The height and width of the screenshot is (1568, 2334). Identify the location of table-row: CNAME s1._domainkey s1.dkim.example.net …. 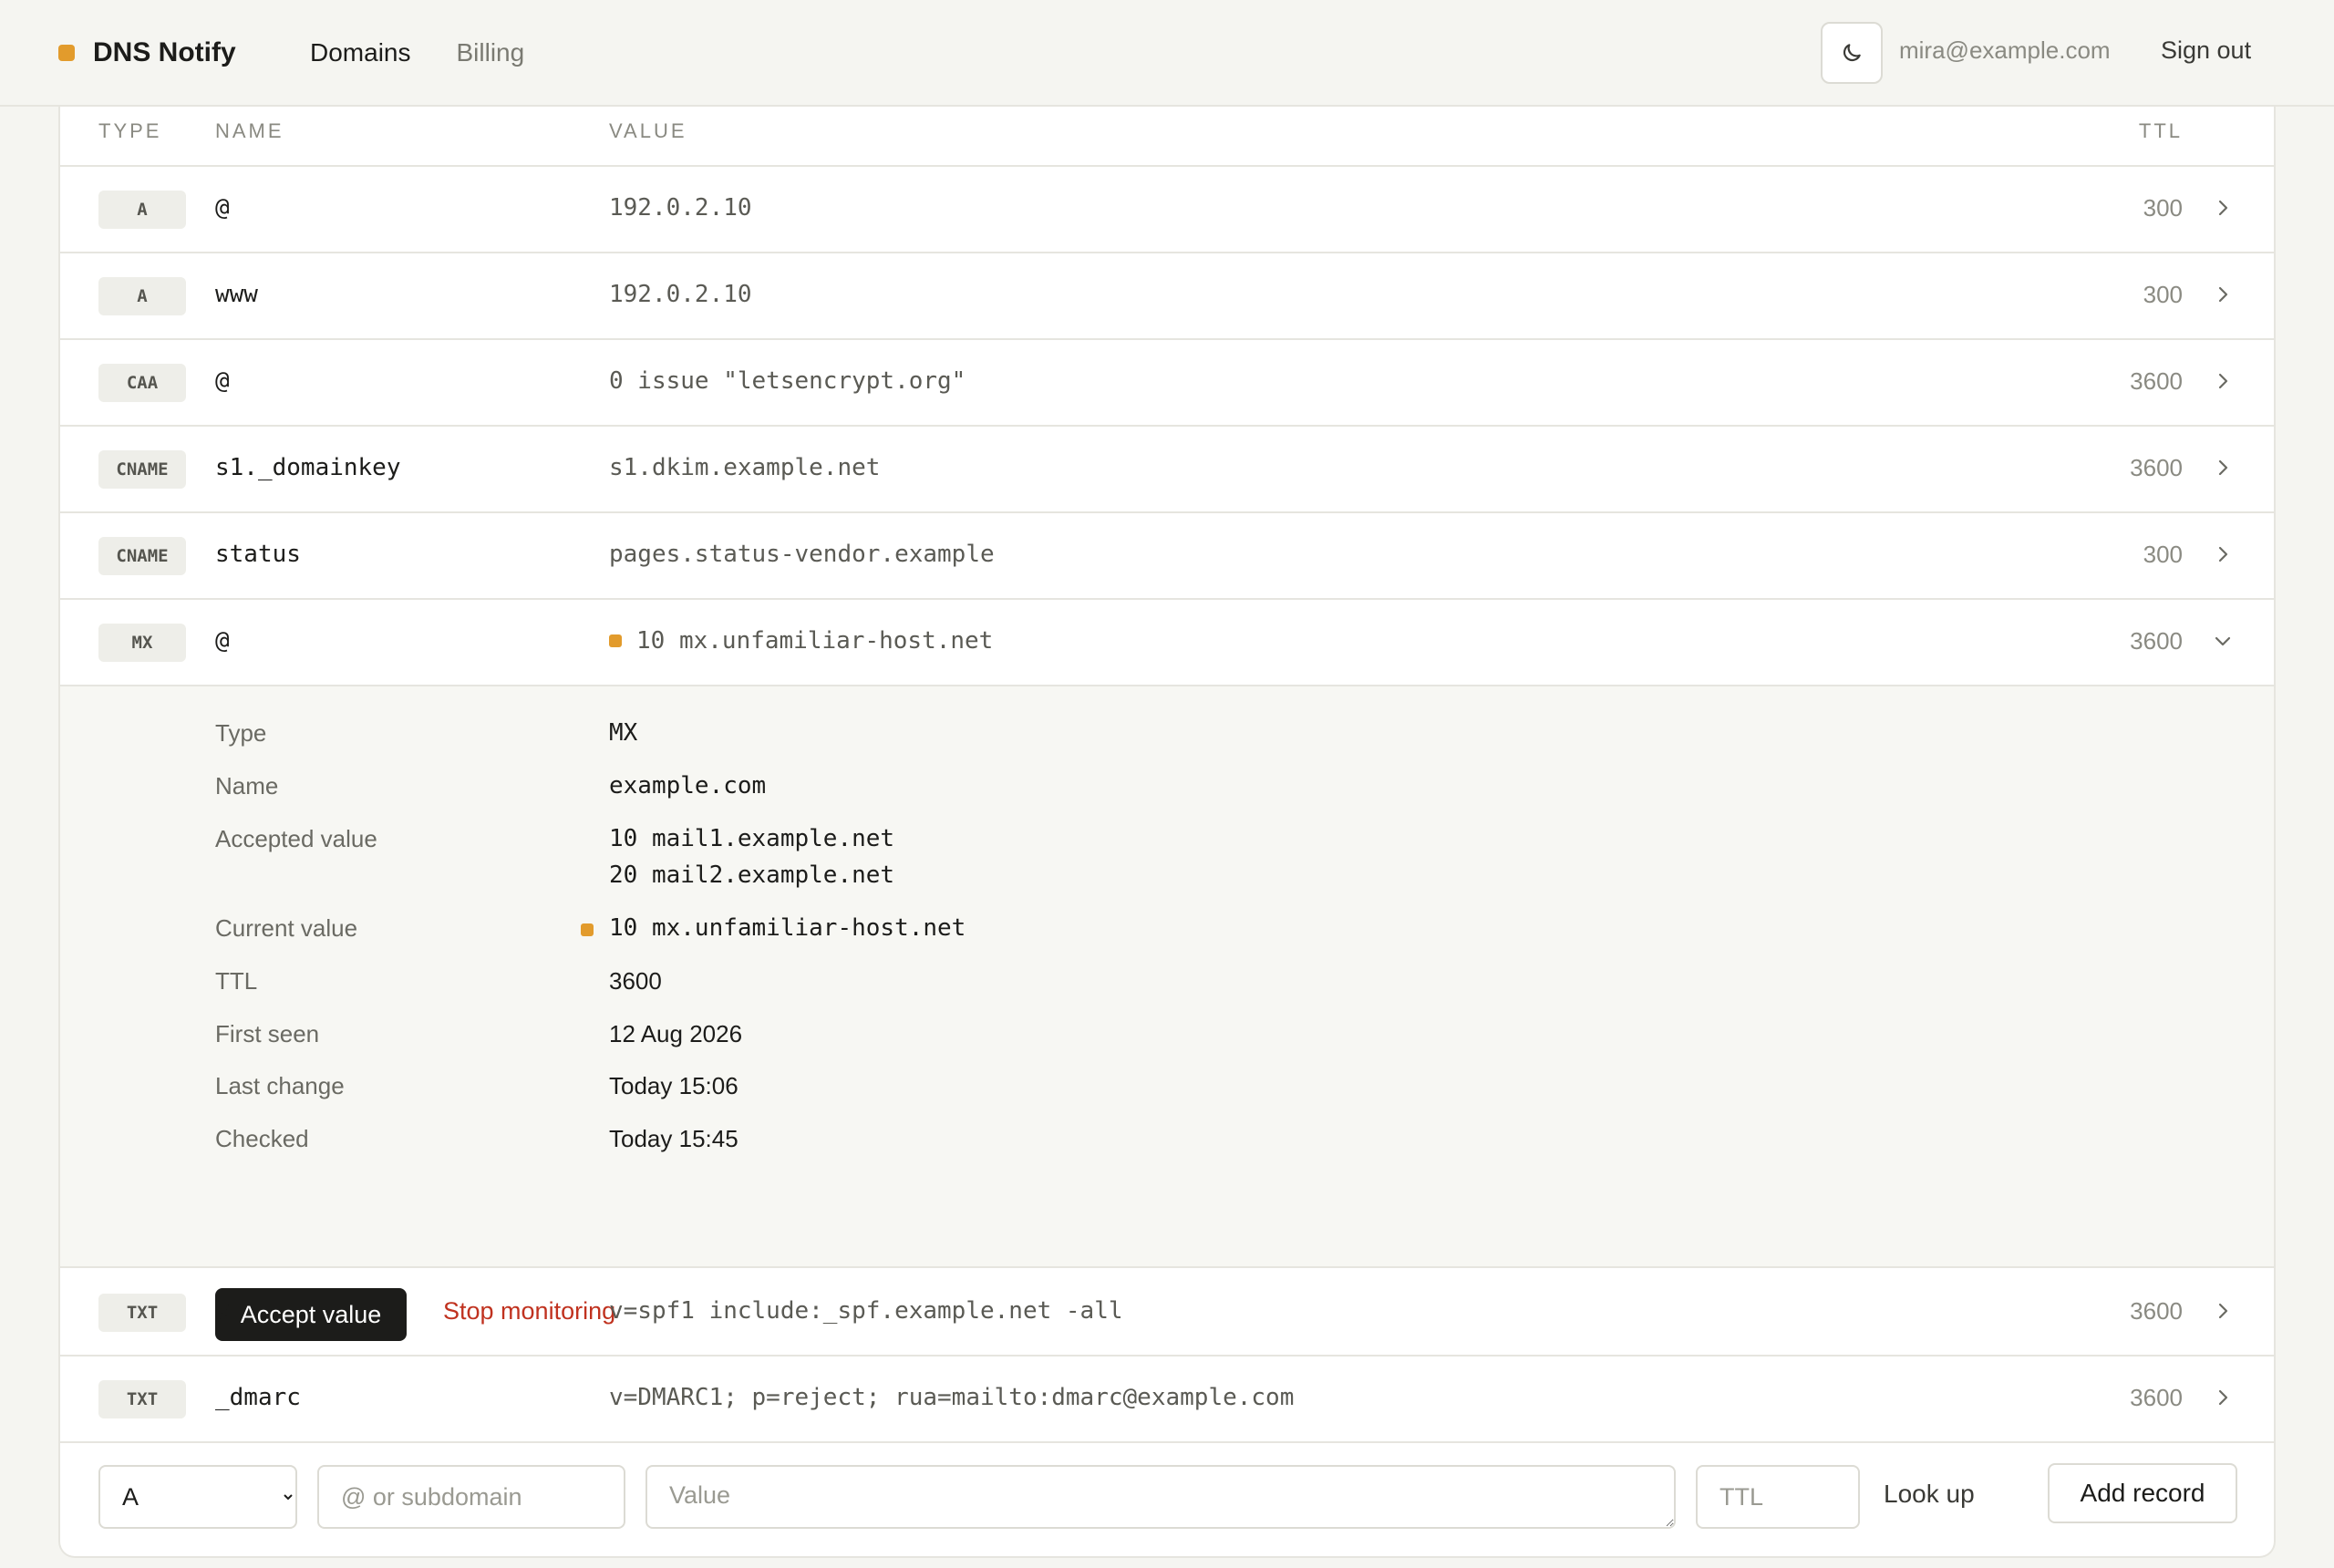
(1167, 470).